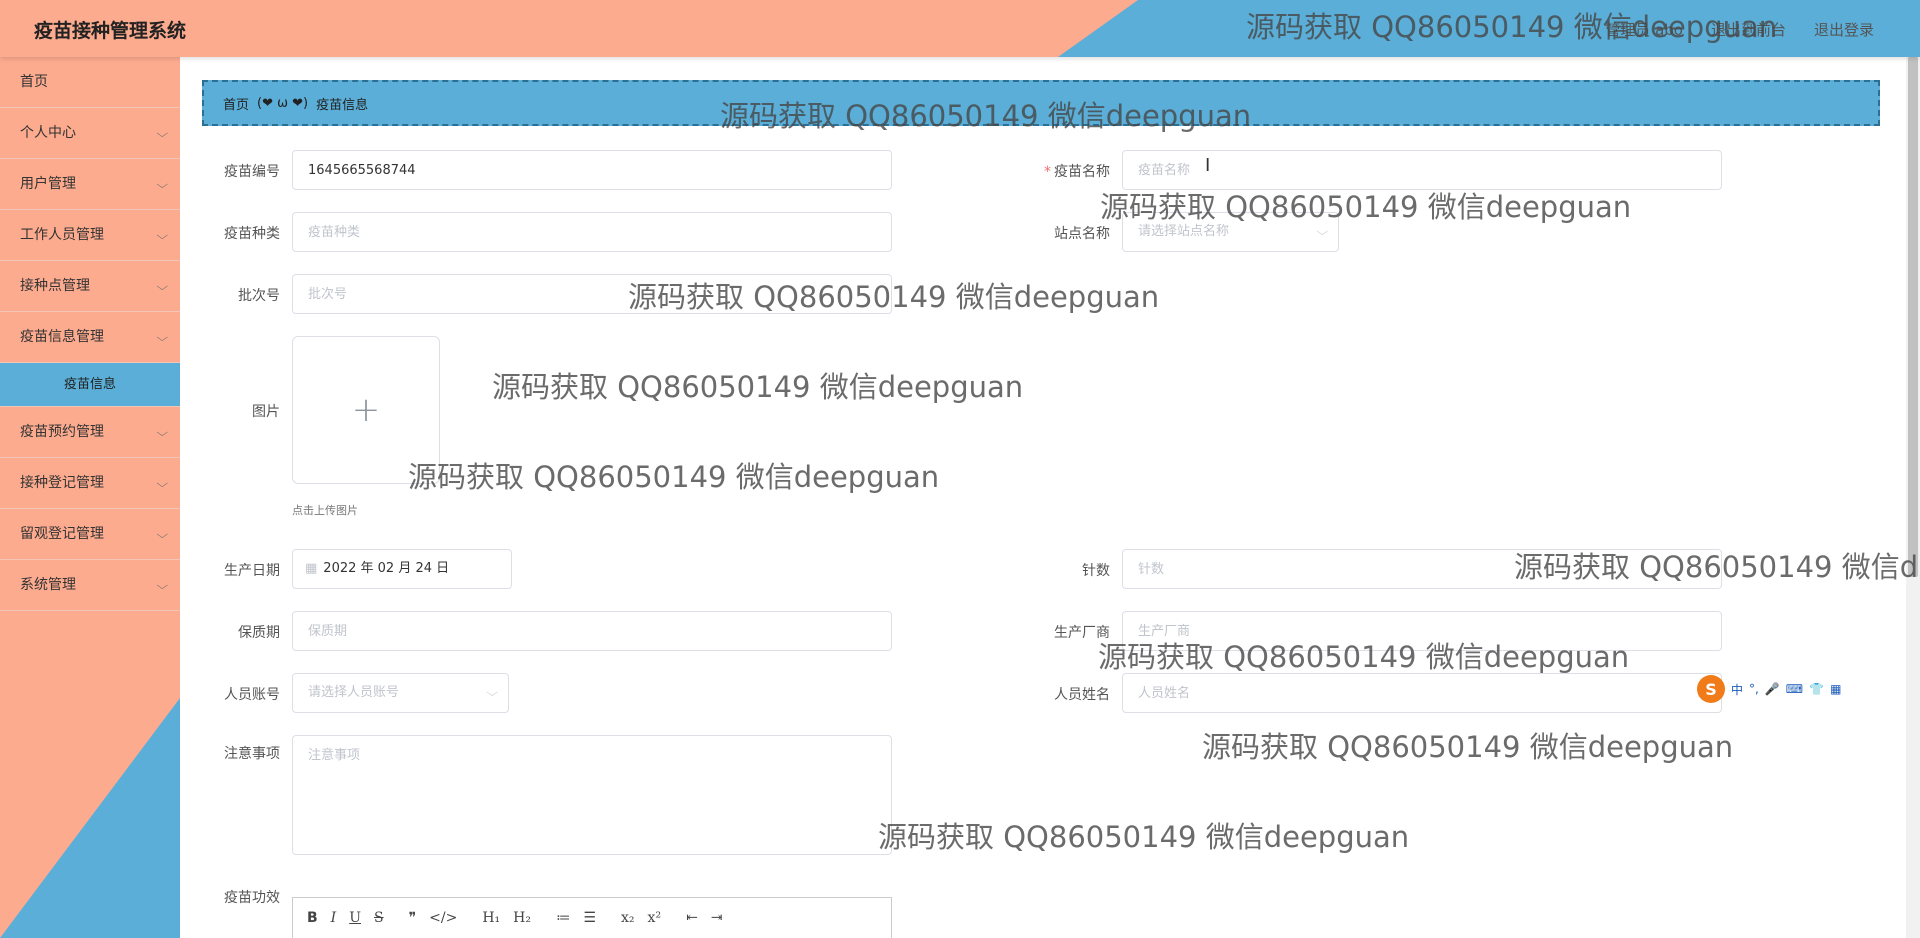  What do you see at coordinates (692, 918) in the screenshot?
I see `outdent-icon: ⇤` at bounding box center [692, 918].